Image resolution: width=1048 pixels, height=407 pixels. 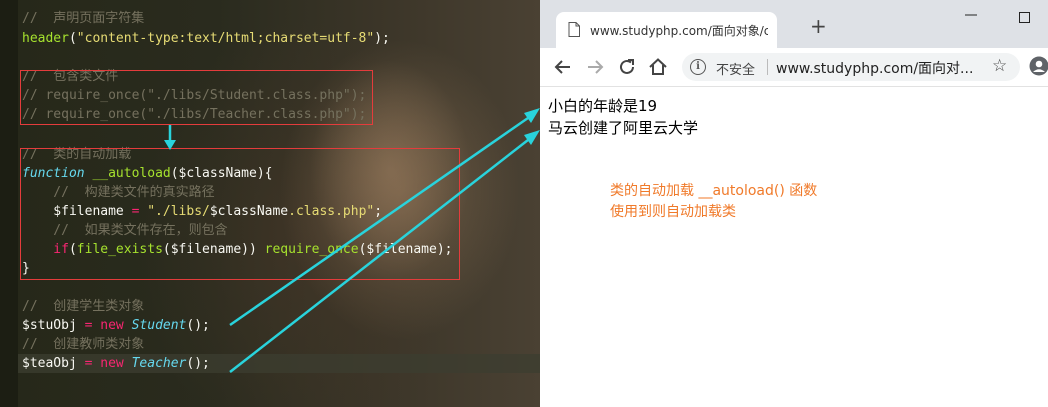 I want to click on arrow-student-output, so click(x=379, y=221).